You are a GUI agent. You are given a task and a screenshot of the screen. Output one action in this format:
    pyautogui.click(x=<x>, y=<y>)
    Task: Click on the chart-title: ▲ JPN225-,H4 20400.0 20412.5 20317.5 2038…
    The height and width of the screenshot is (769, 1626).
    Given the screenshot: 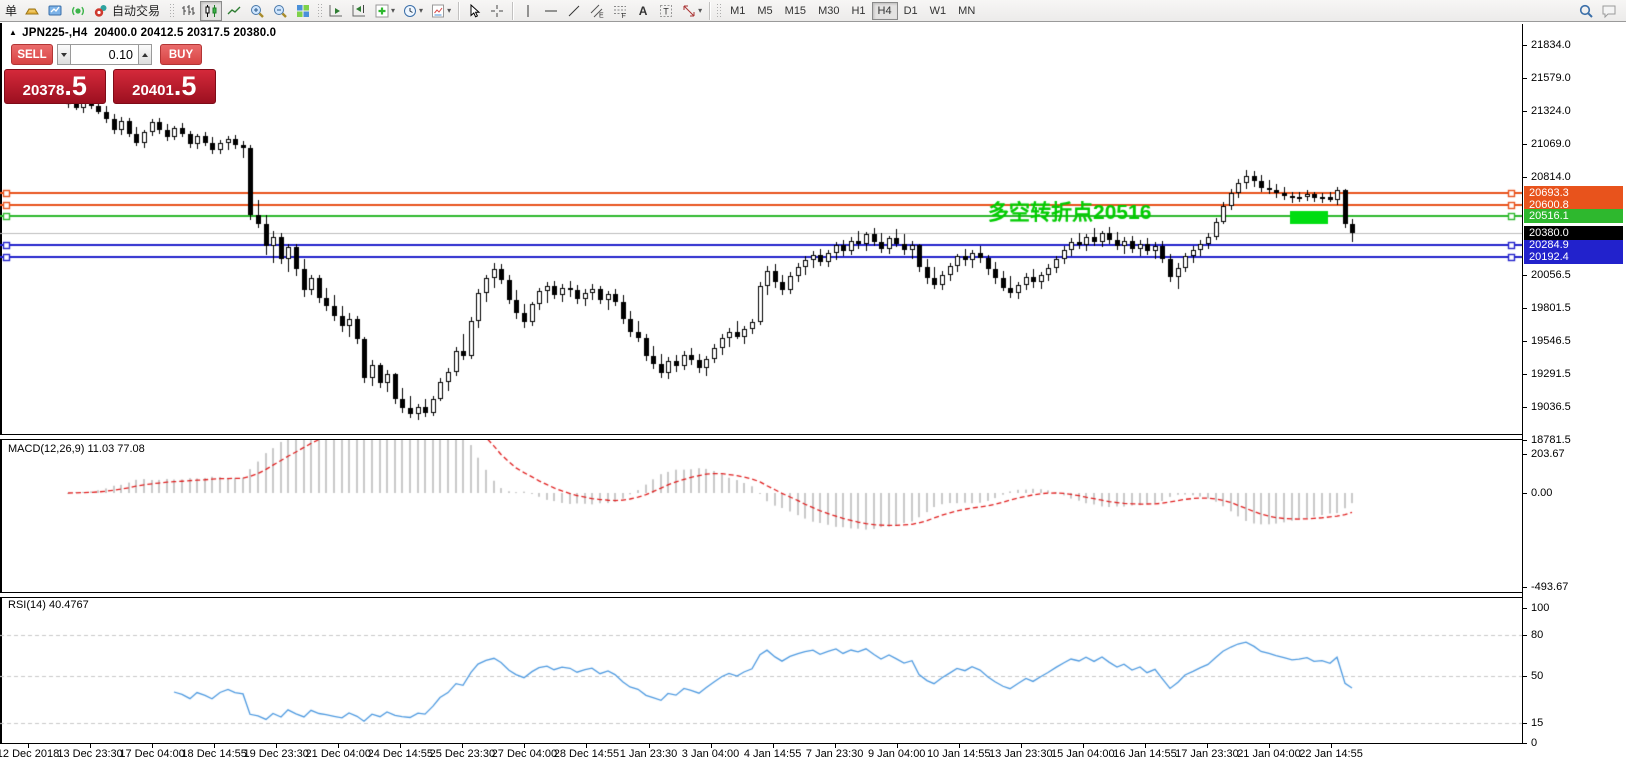 What is the action you would take?
    pyautogui.click(x=142, y=33)
    